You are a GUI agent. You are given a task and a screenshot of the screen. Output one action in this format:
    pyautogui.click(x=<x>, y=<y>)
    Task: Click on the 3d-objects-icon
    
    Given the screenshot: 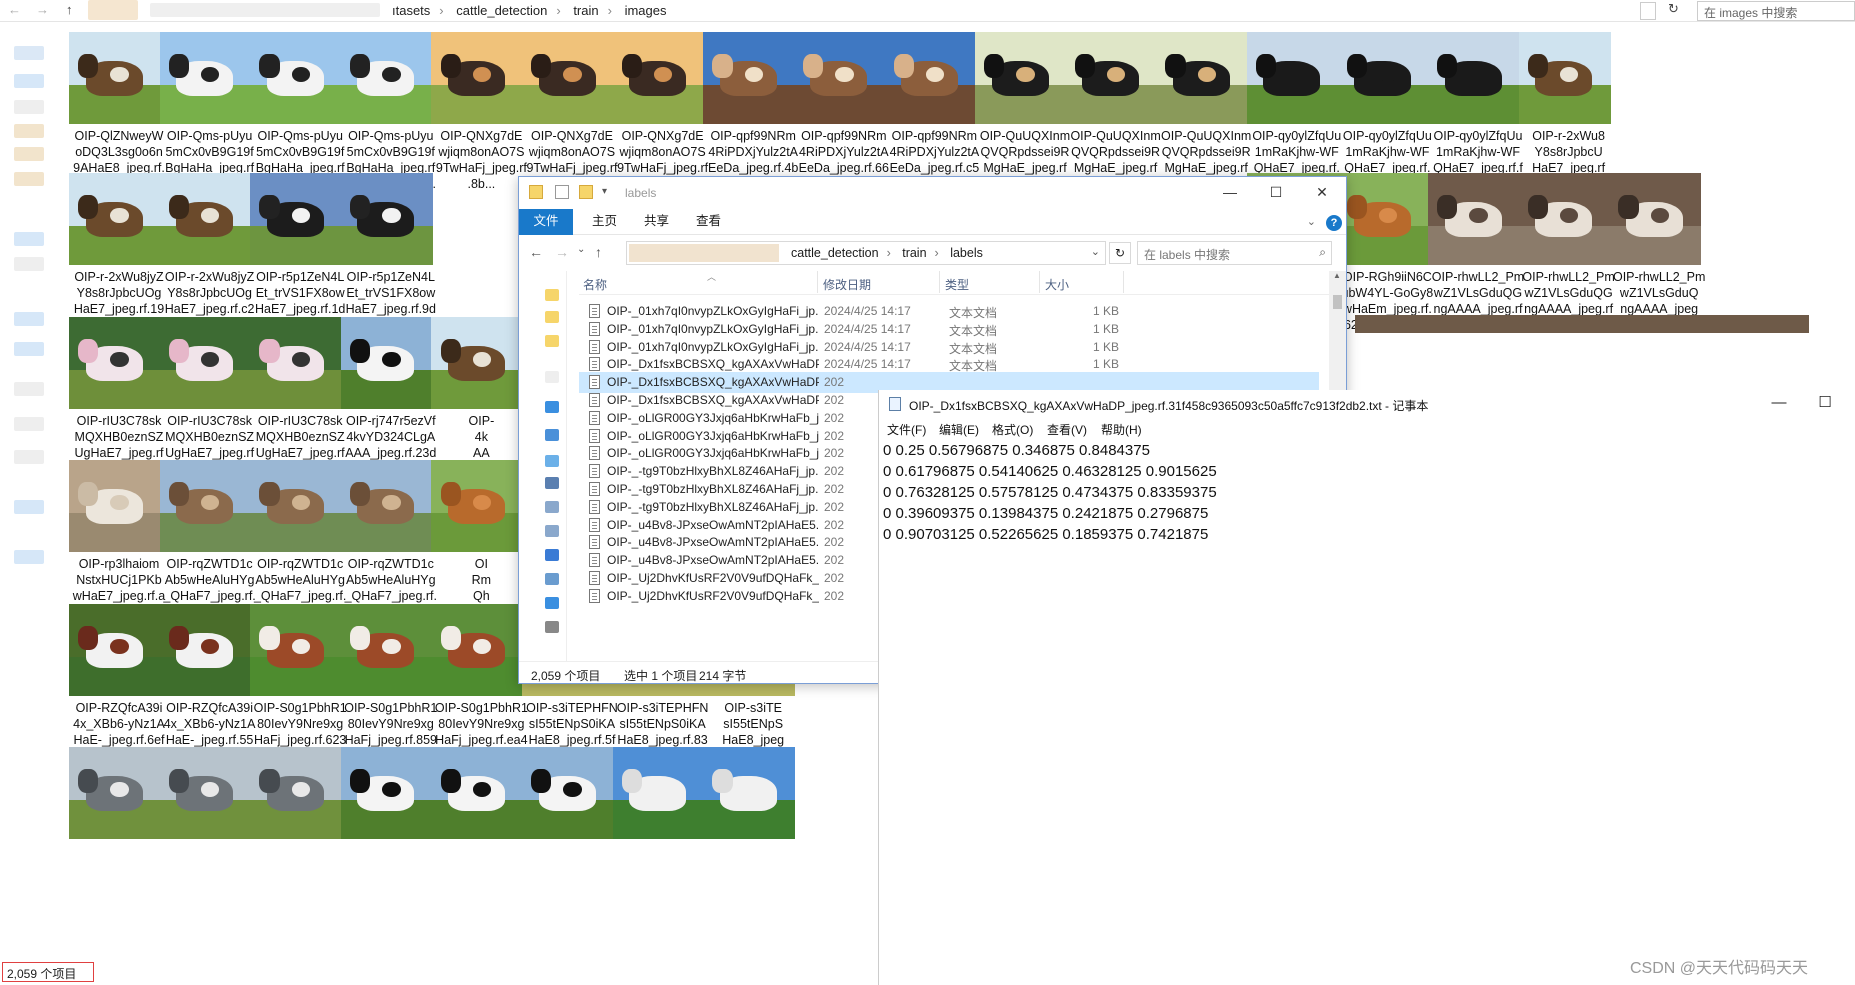 What is the action you would take?
    pyautogui.click(x=552, y=461)
    